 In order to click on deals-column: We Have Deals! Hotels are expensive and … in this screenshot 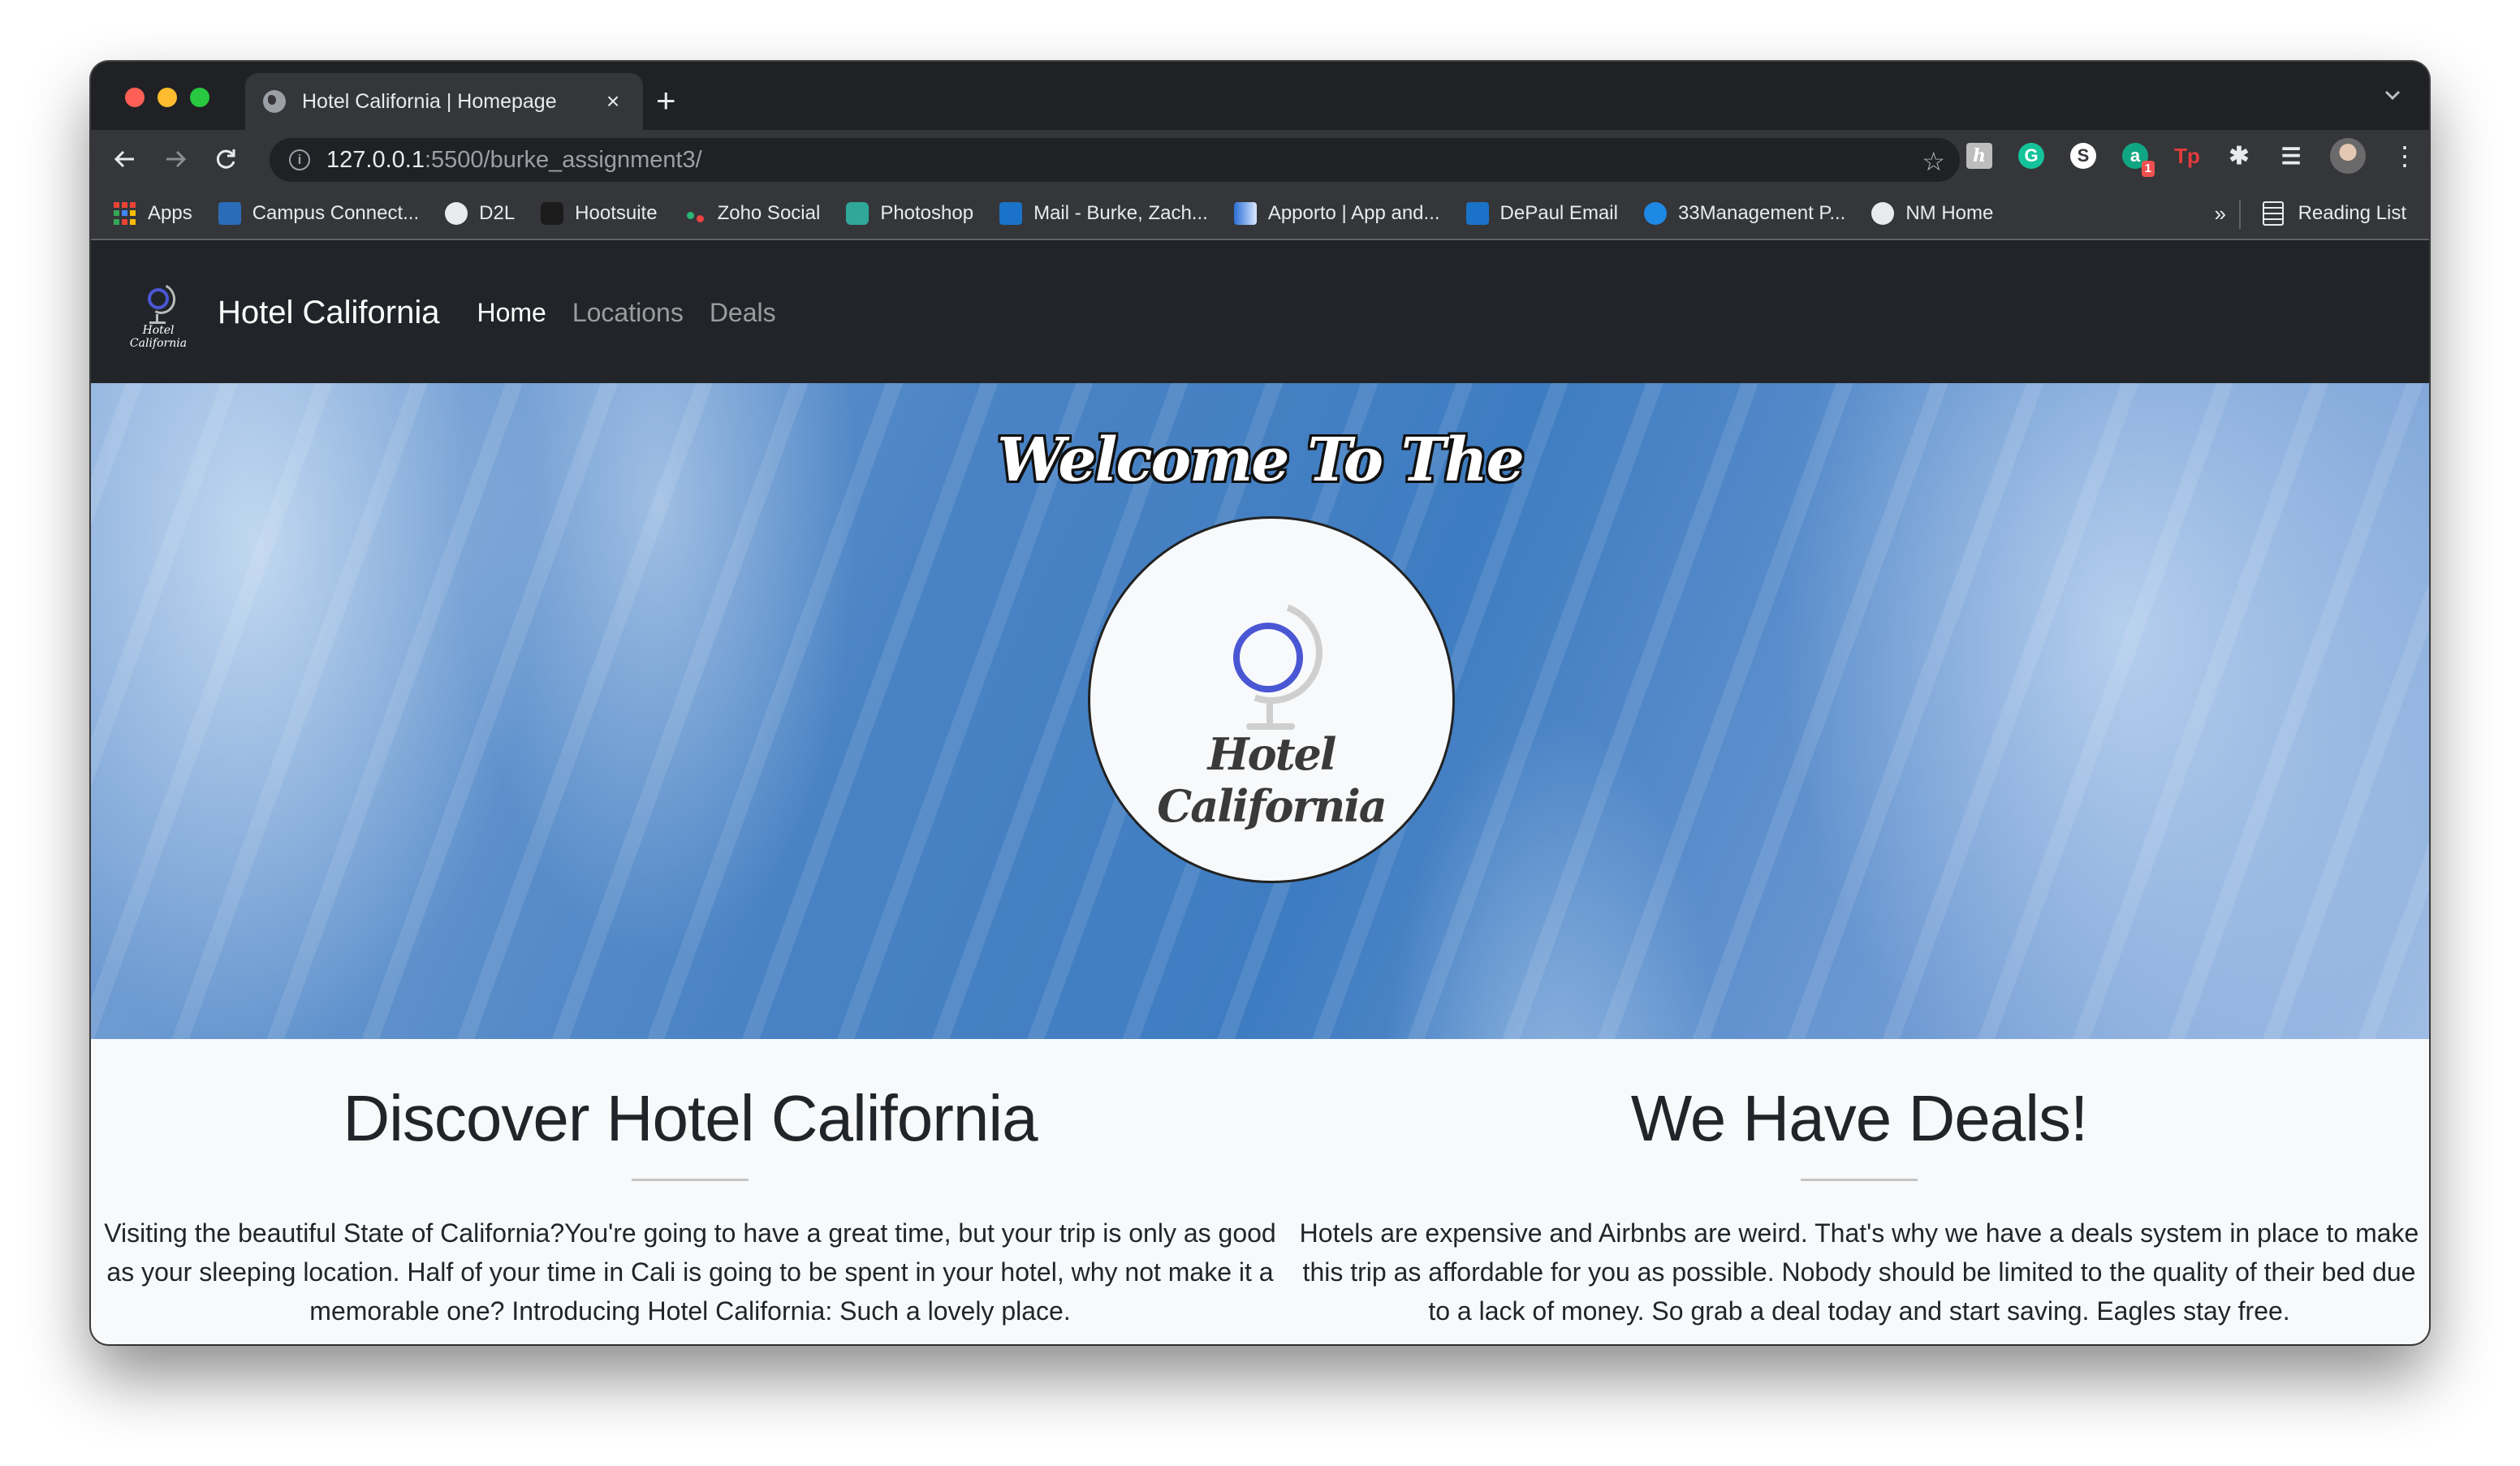, I will do `click(1859, 1213)`.